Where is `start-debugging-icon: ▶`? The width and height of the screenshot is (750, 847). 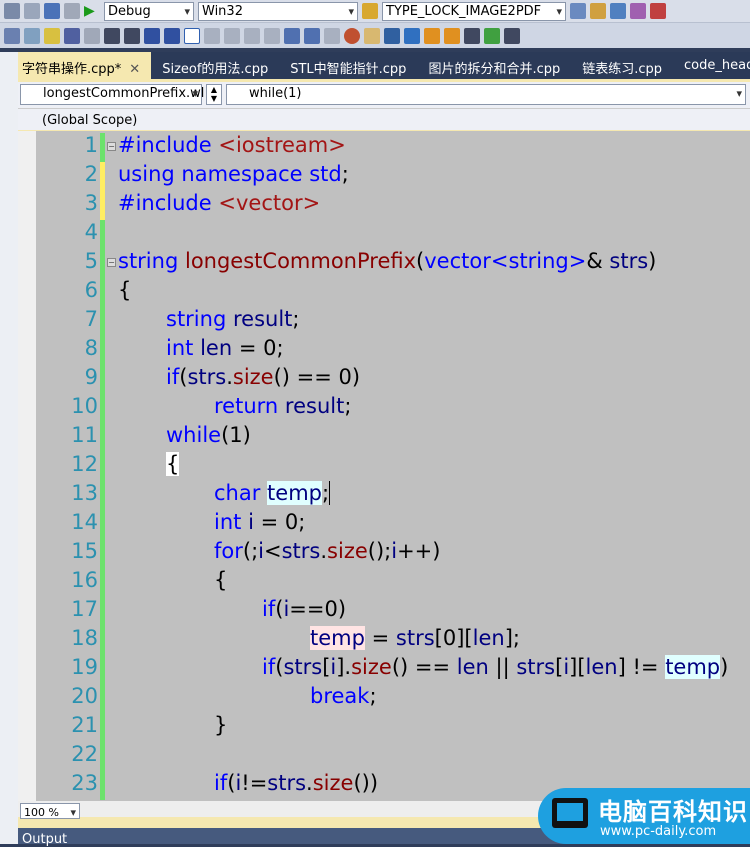
start-debugging-icon: ▶ is located at coordinates (92, 11).